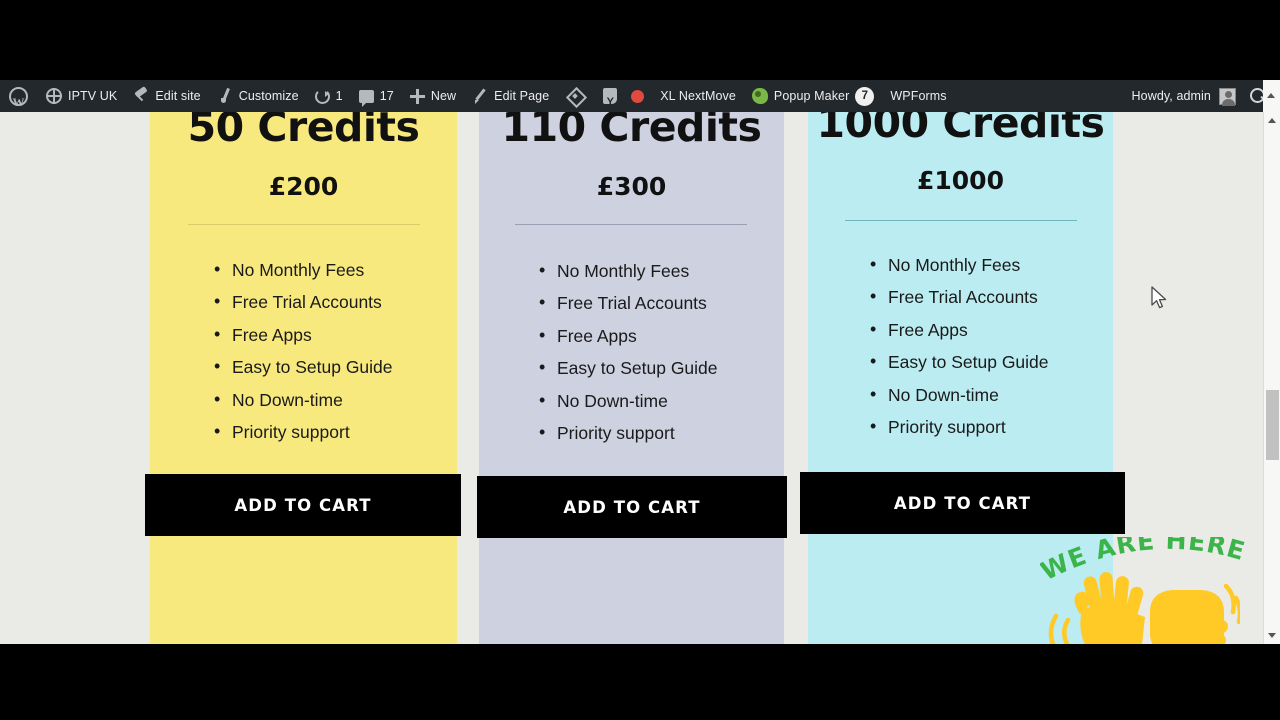 This screenshot has height=720, width=1280. I want to click on pin-icon, so click(141, 96).